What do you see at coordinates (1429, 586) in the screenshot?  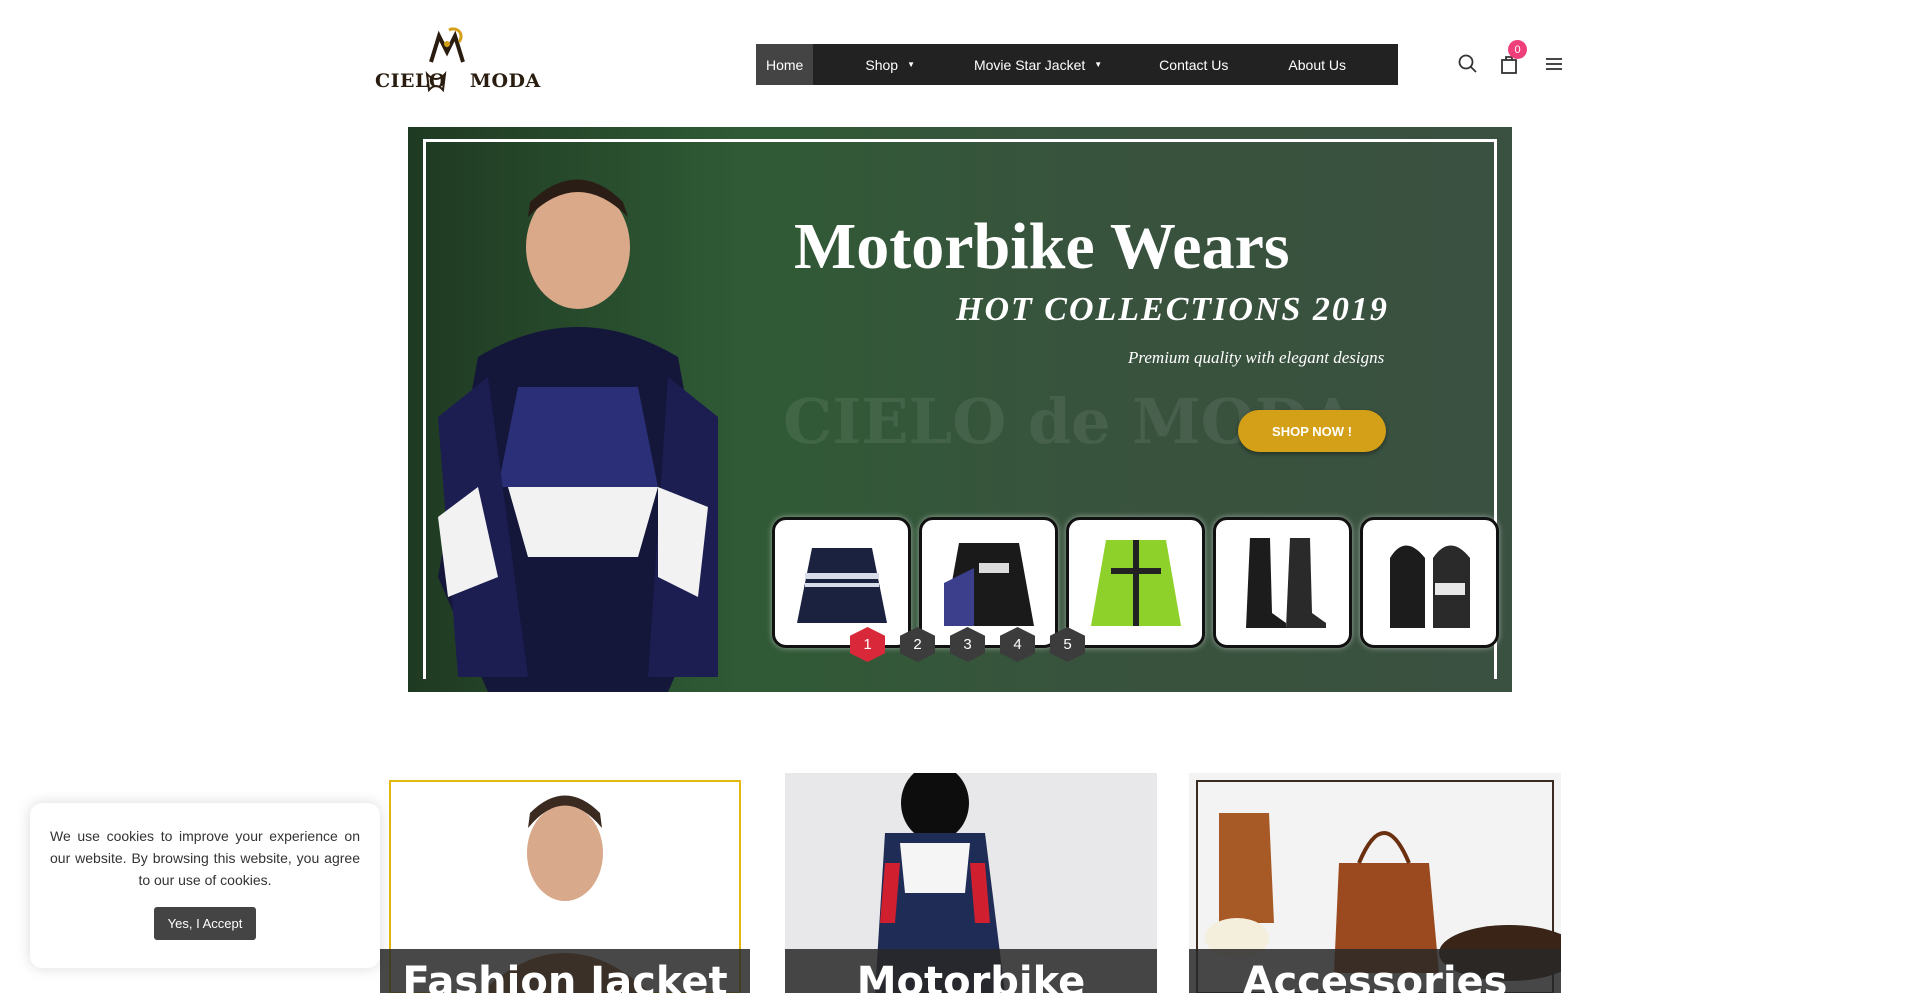 I see `gloves-icon` at bounding box center [1429, 586].